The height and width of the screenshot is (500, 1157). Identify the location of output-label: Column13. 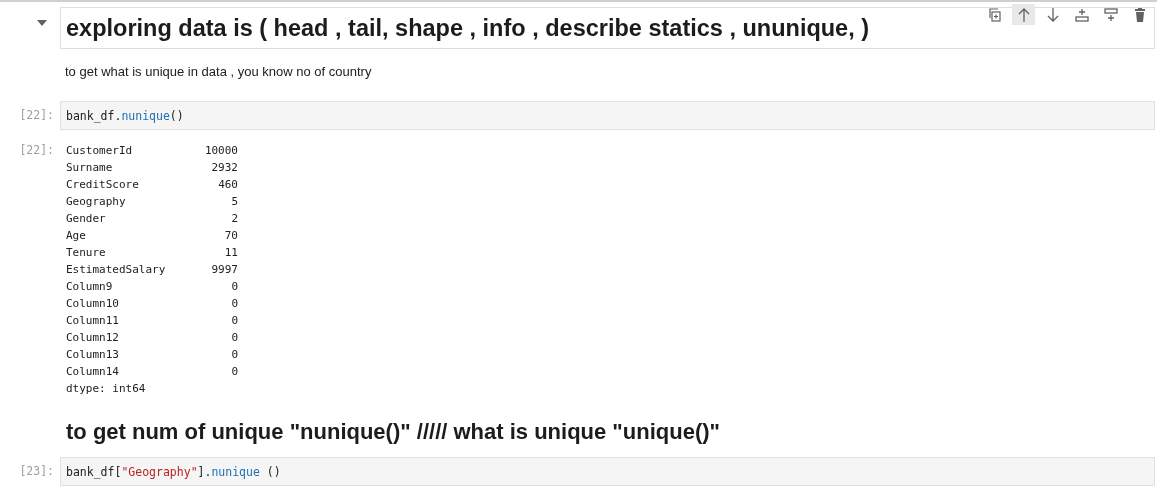
(93, 355).